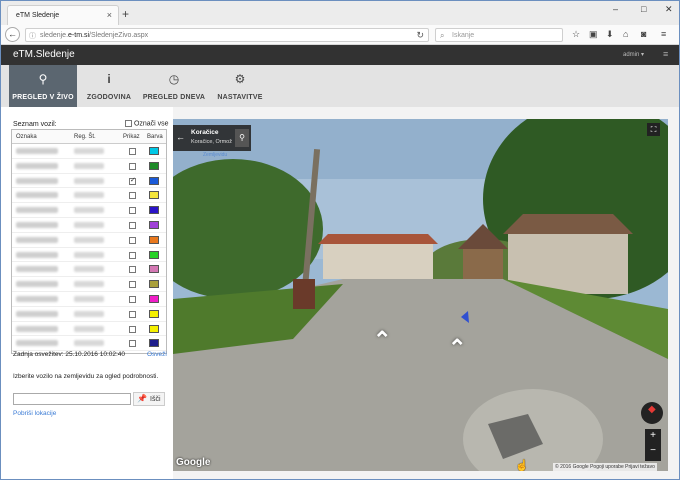 This screenshot has width=680, height=480. What do you see at coordinates (149, 399) in the screenshot?
I see `location-search-button: 📌 Išči` at bounding box center [149, 399].